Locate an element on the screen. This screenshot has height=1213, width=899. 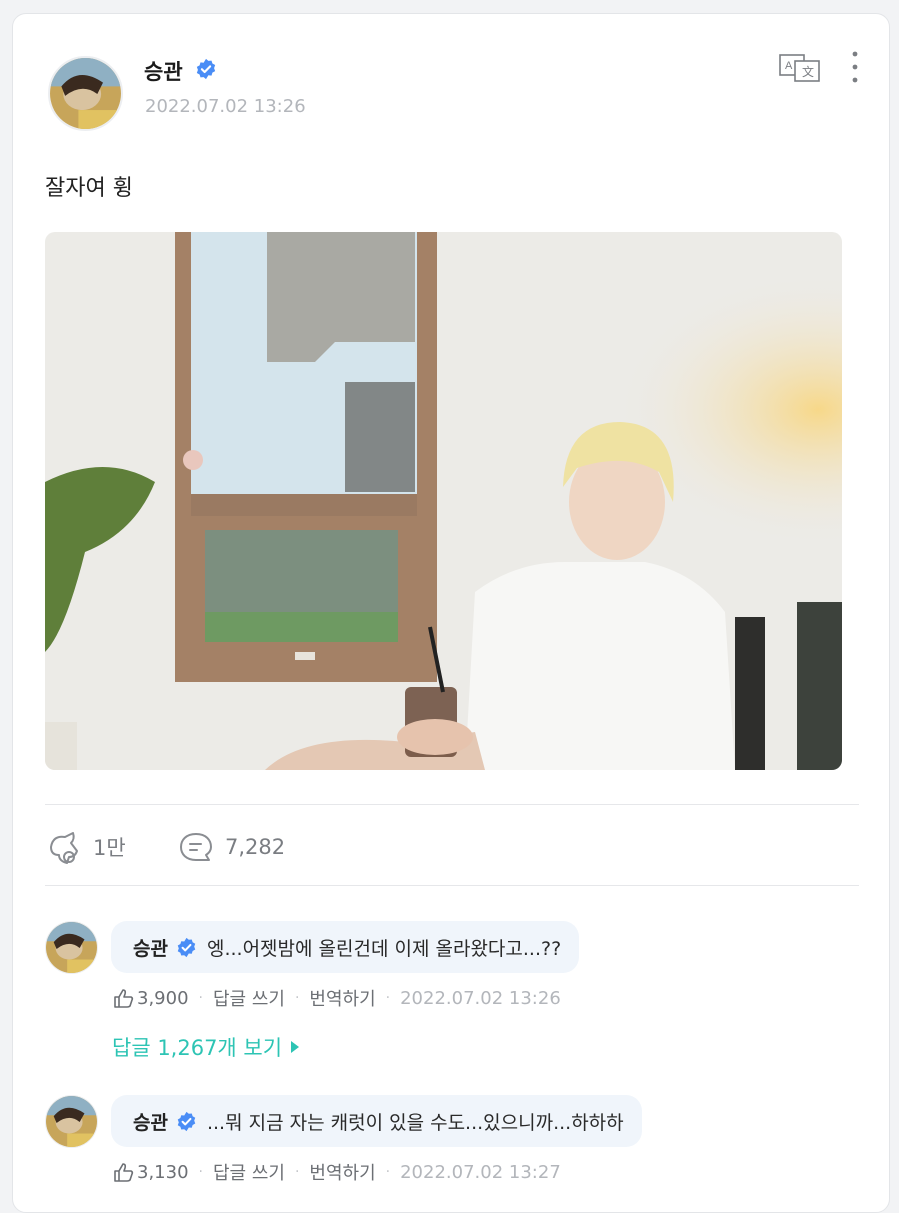
comment-text: 엥...어젯밤에 올린건데 이제 올라왔다고...?? is located at coordinates (384, 948).